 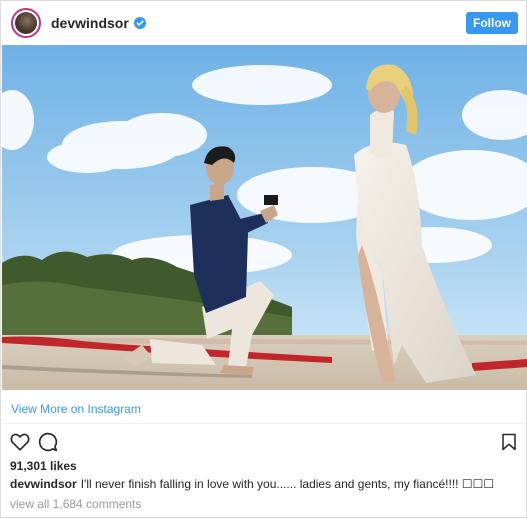 I want to click on divider, so click(x=264, y=423).